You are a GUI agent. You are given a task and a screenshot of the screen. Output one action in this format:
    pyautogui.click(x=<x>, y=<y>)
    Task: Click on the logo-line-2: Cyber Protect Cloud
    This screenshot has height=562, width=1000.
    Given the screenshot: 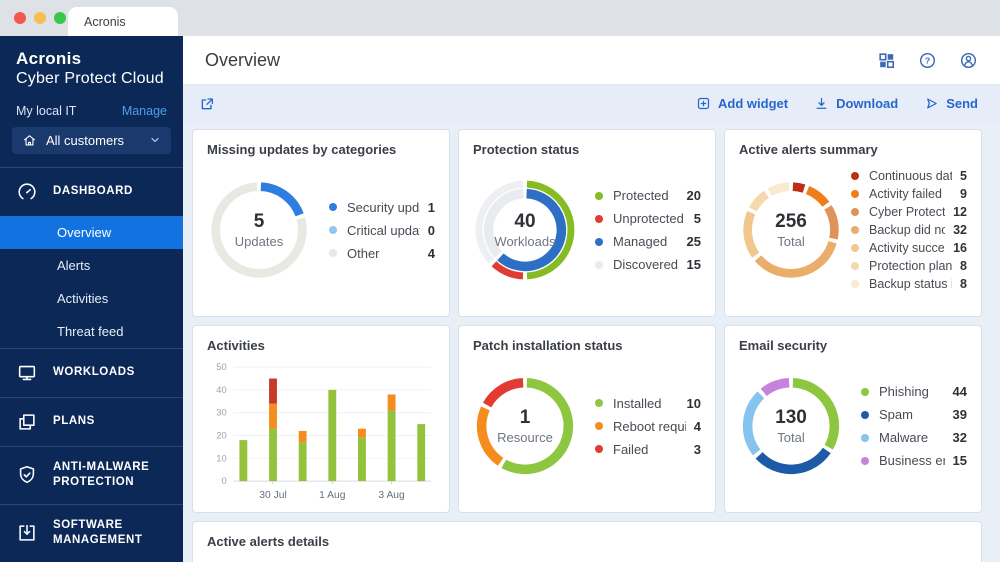 What is the action you would take?
    pyautogui.click(x=90, y=78)
    